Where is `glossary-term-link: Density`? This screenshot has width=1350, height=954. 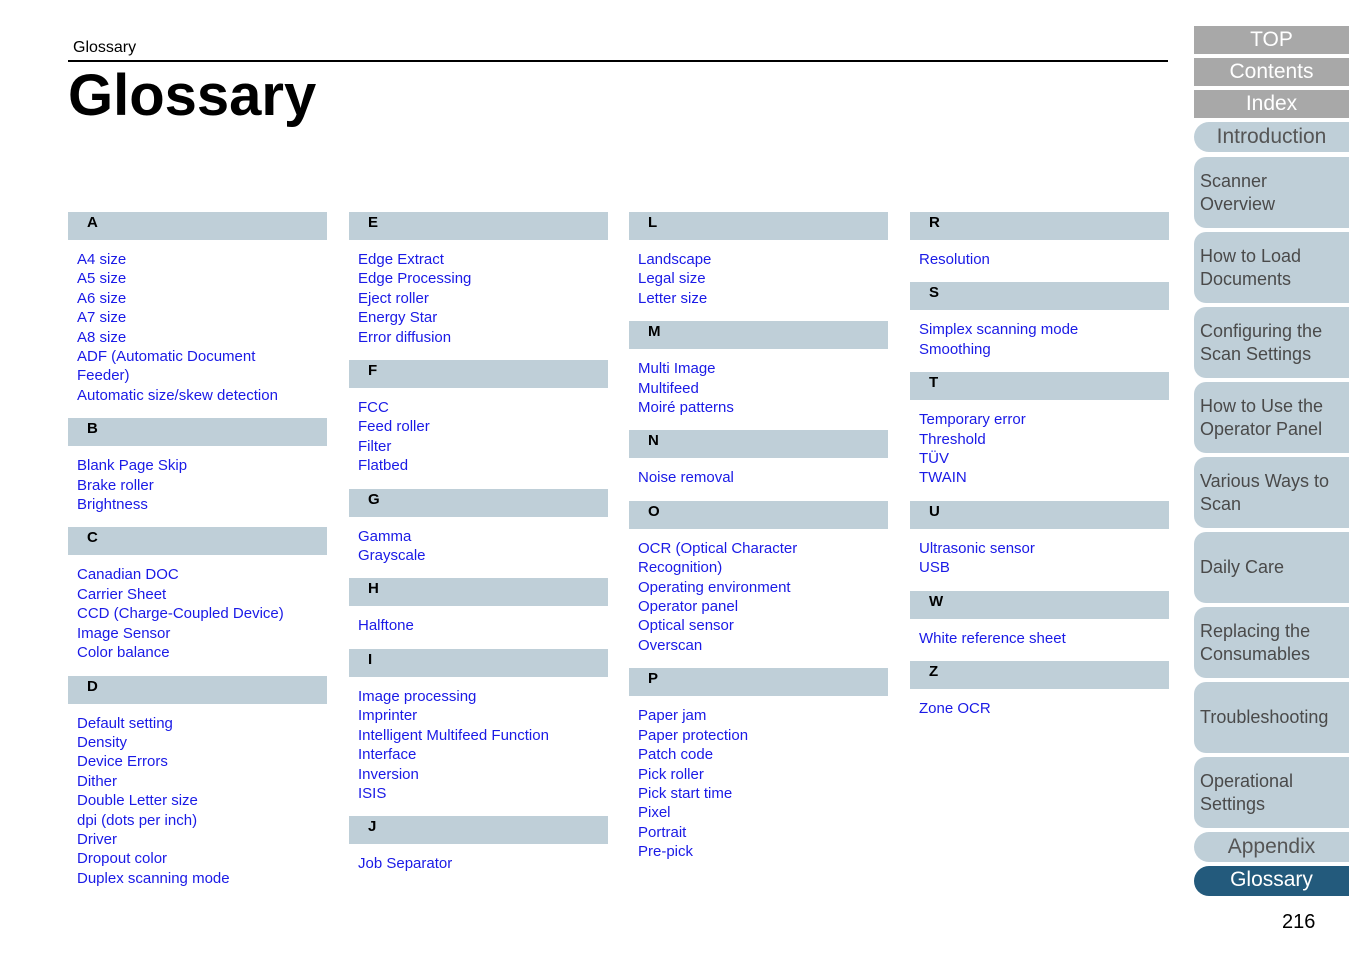 glossary-term-link: Density is located at coordinates (202, 742).